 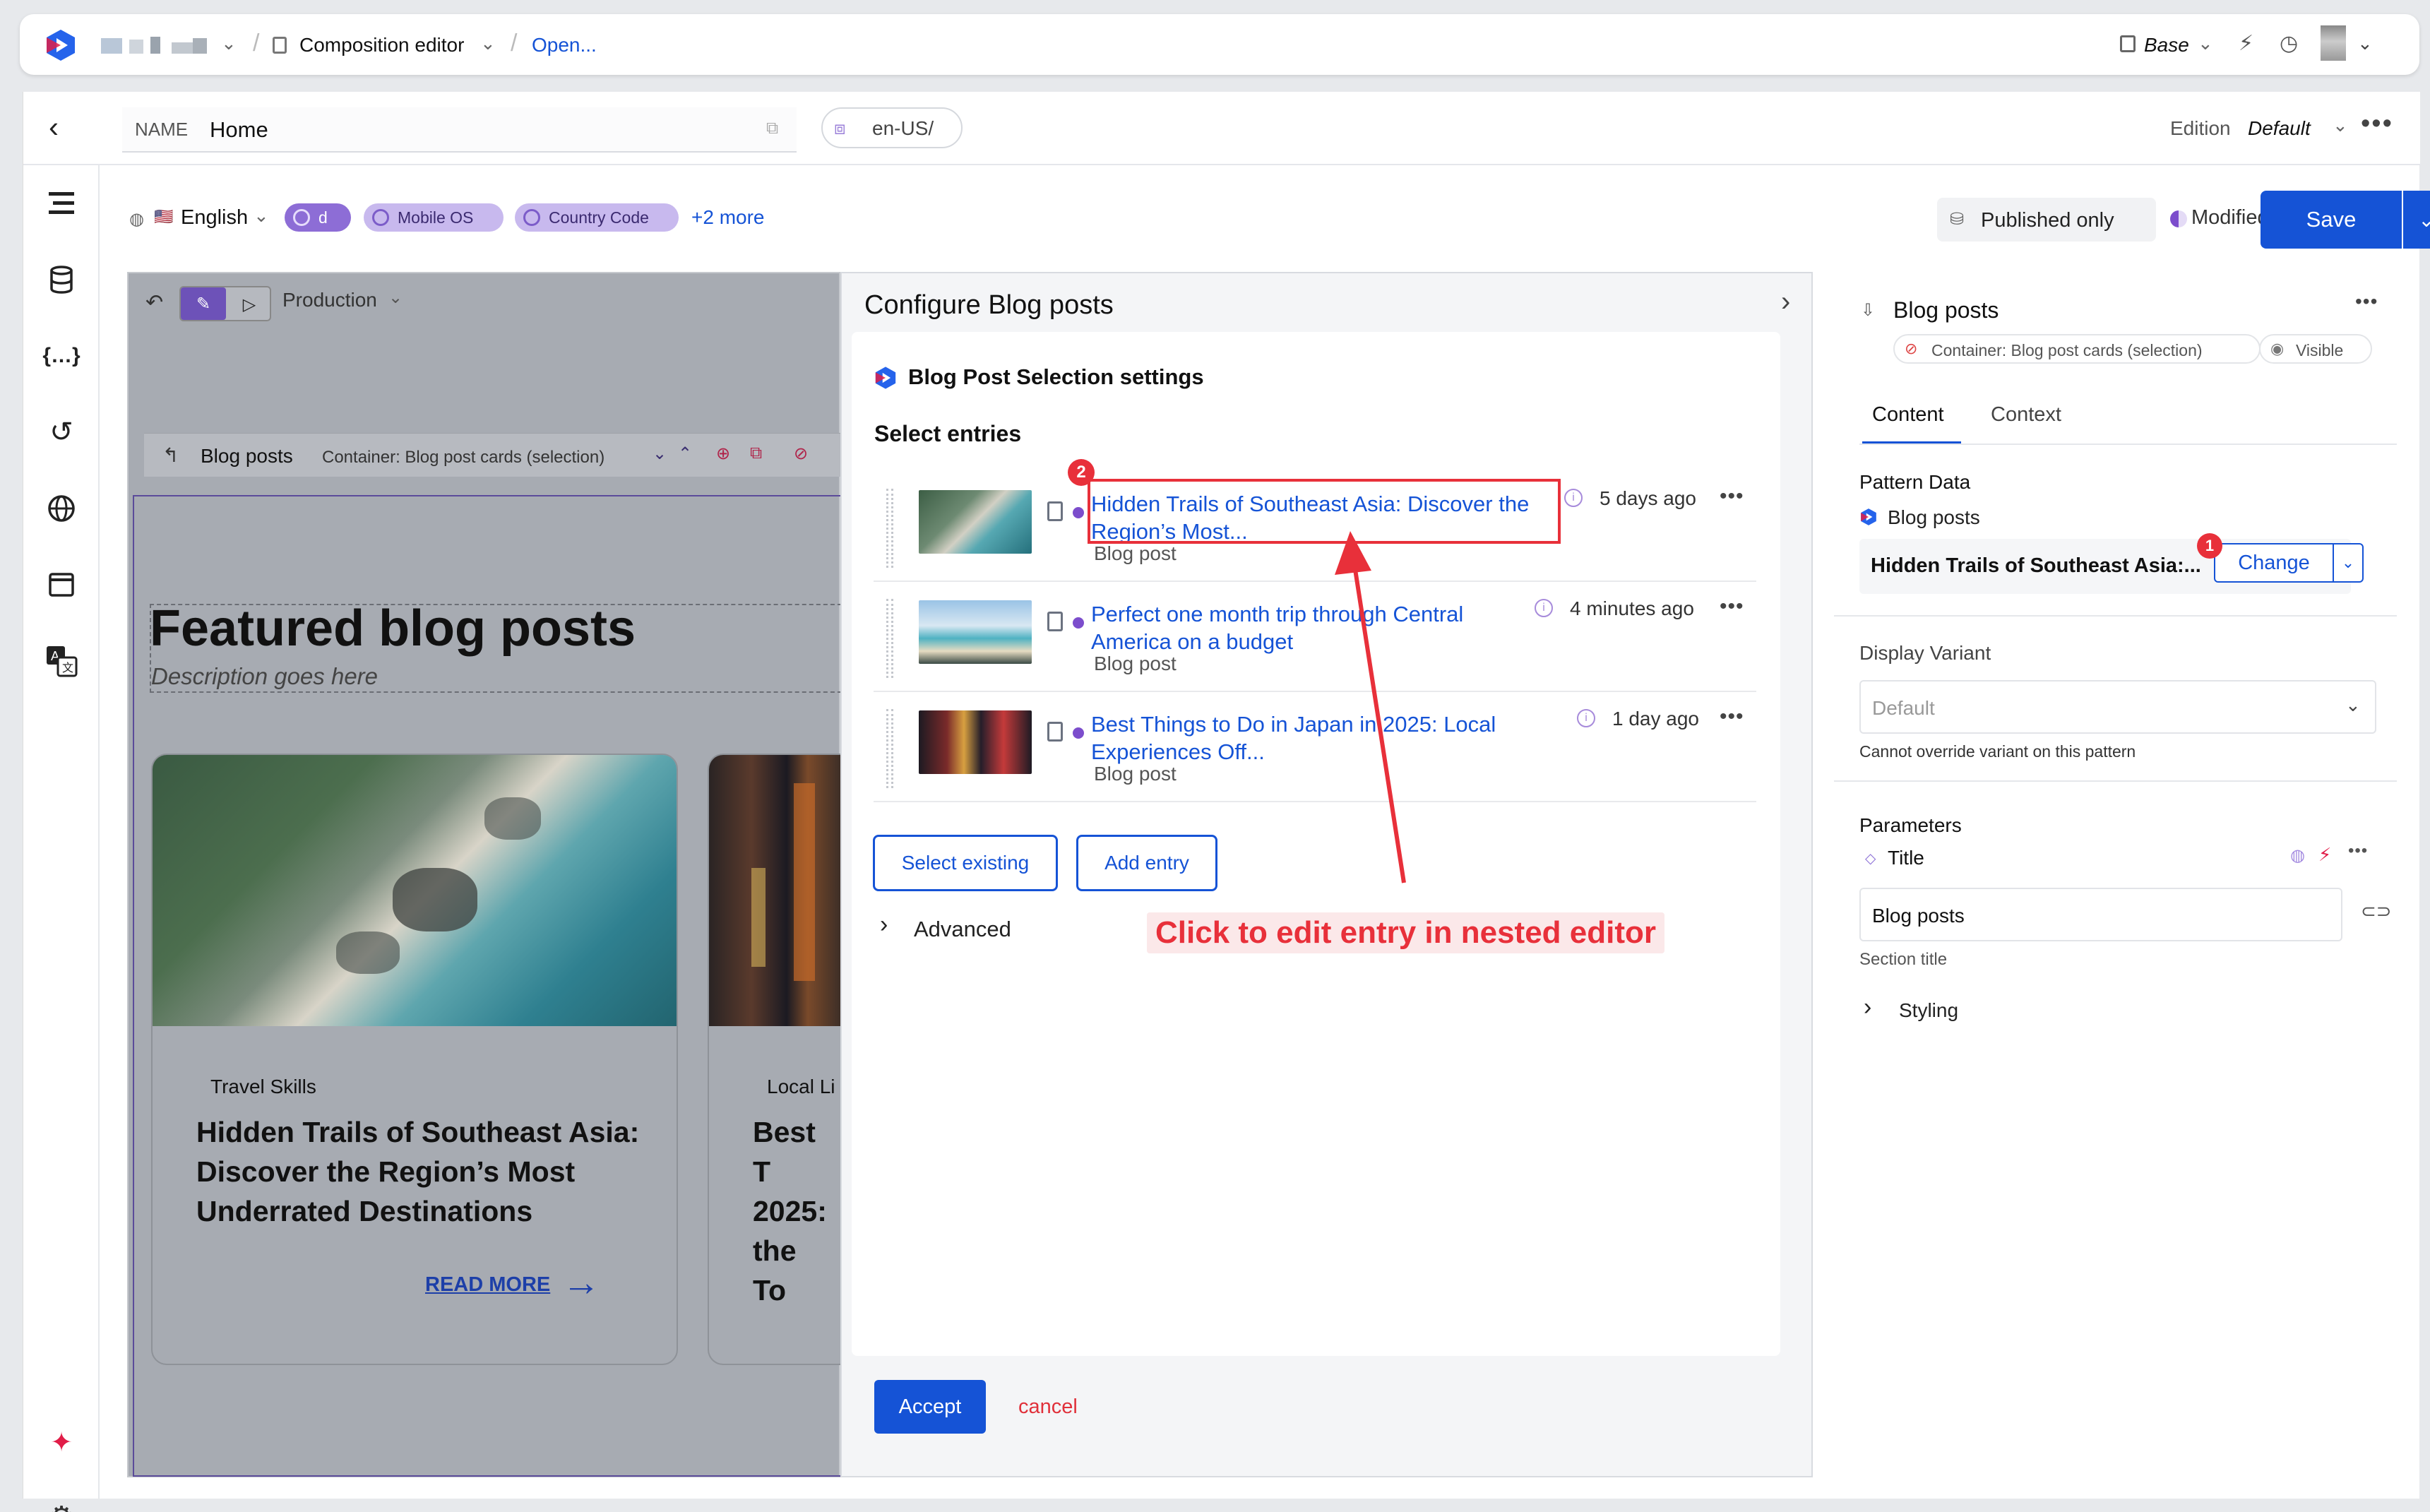 What do you see at coordinates (2333, 43) in the screenshot?
I see `avatar` at bounding box center [2333, 43].